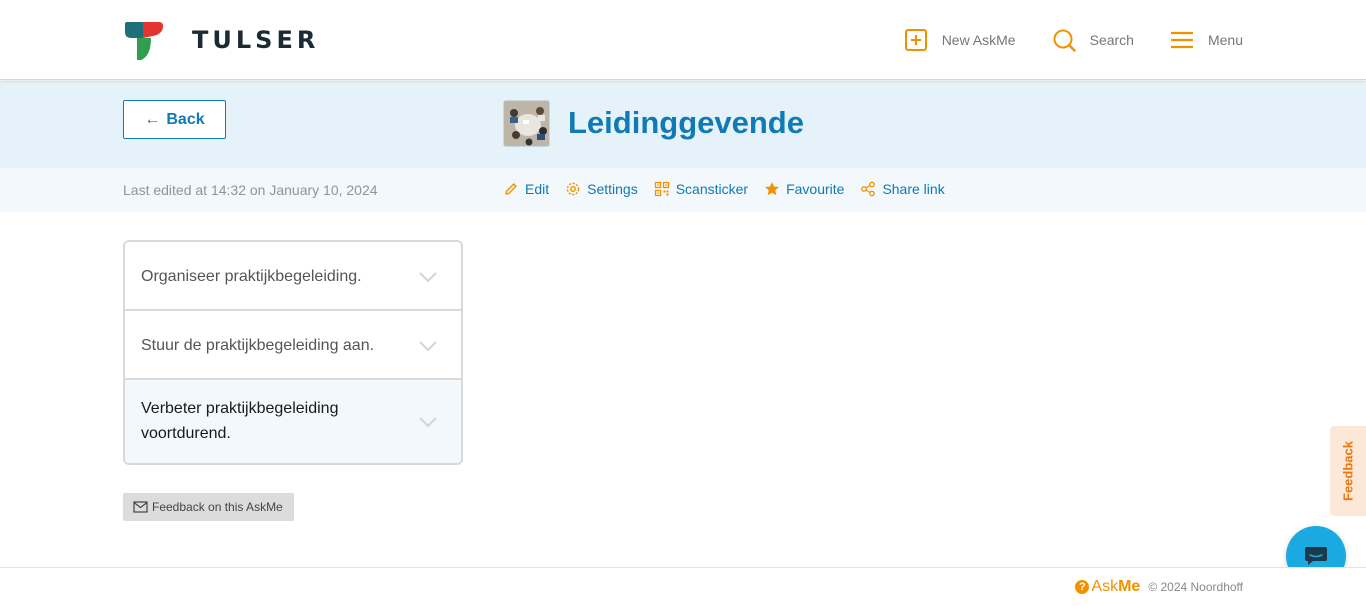 This screenshot has height=607, width=1366. I want to click on title-band: ← Back Leidinggevende, so click(683, 124).